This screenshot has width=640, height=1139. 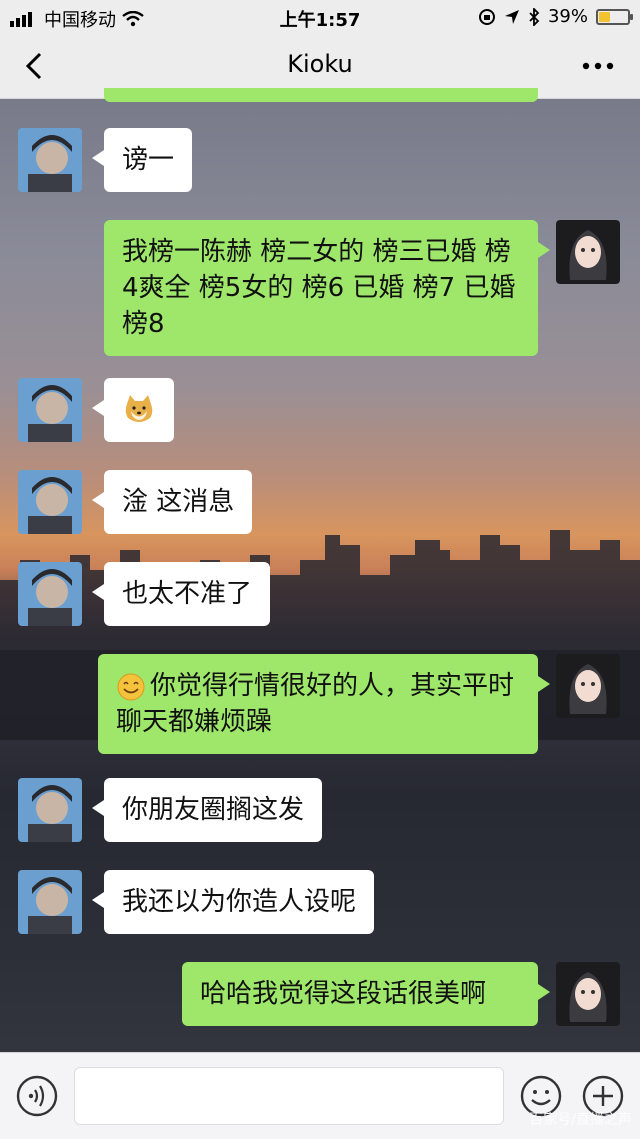 What do you see at coordinates (321, 95) in the screenshot?
I see `previous-message-edge` at bounding box center [321, 95].